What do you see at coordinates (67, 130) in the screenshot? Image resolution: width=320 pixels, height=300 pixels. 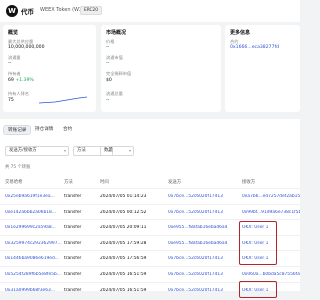 I see `tab-contract: 合约` at bounding box center [67, 130].